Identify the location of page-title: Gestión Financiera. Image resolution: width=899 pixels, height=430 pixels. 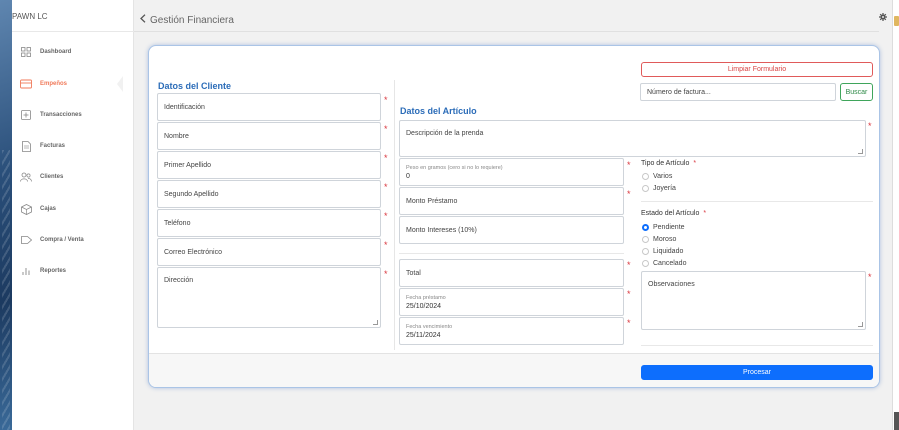
(192, 20).